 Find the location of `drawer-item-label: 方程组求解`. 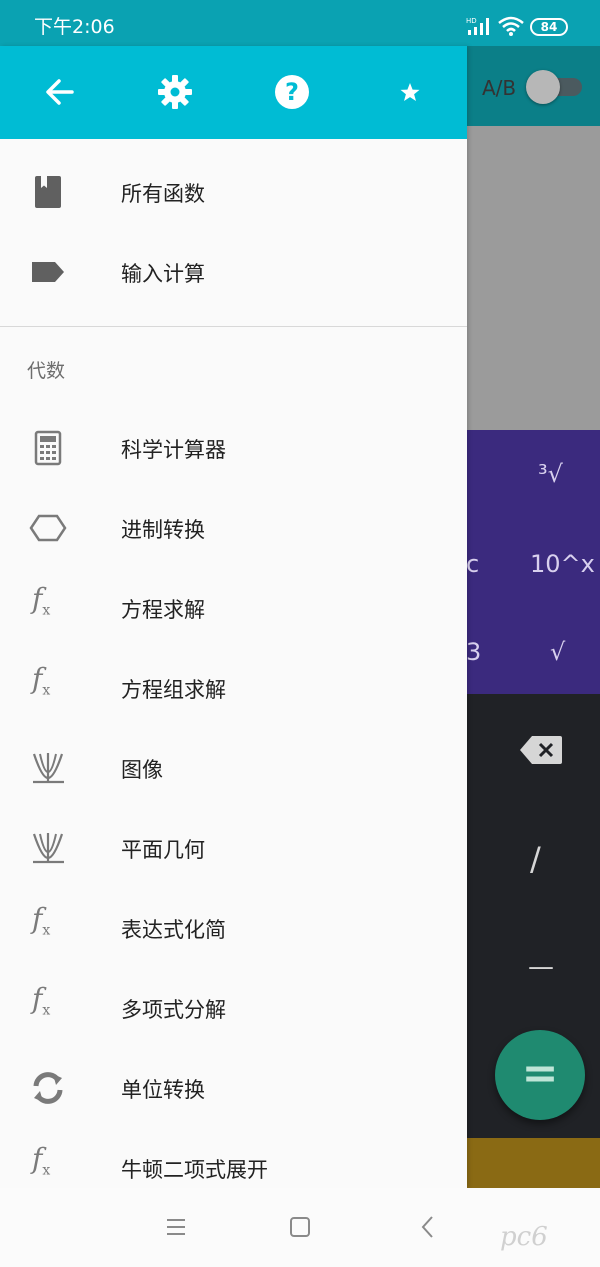

drawer-item-label: 方程组求解 is located at coordinates (173, 690).